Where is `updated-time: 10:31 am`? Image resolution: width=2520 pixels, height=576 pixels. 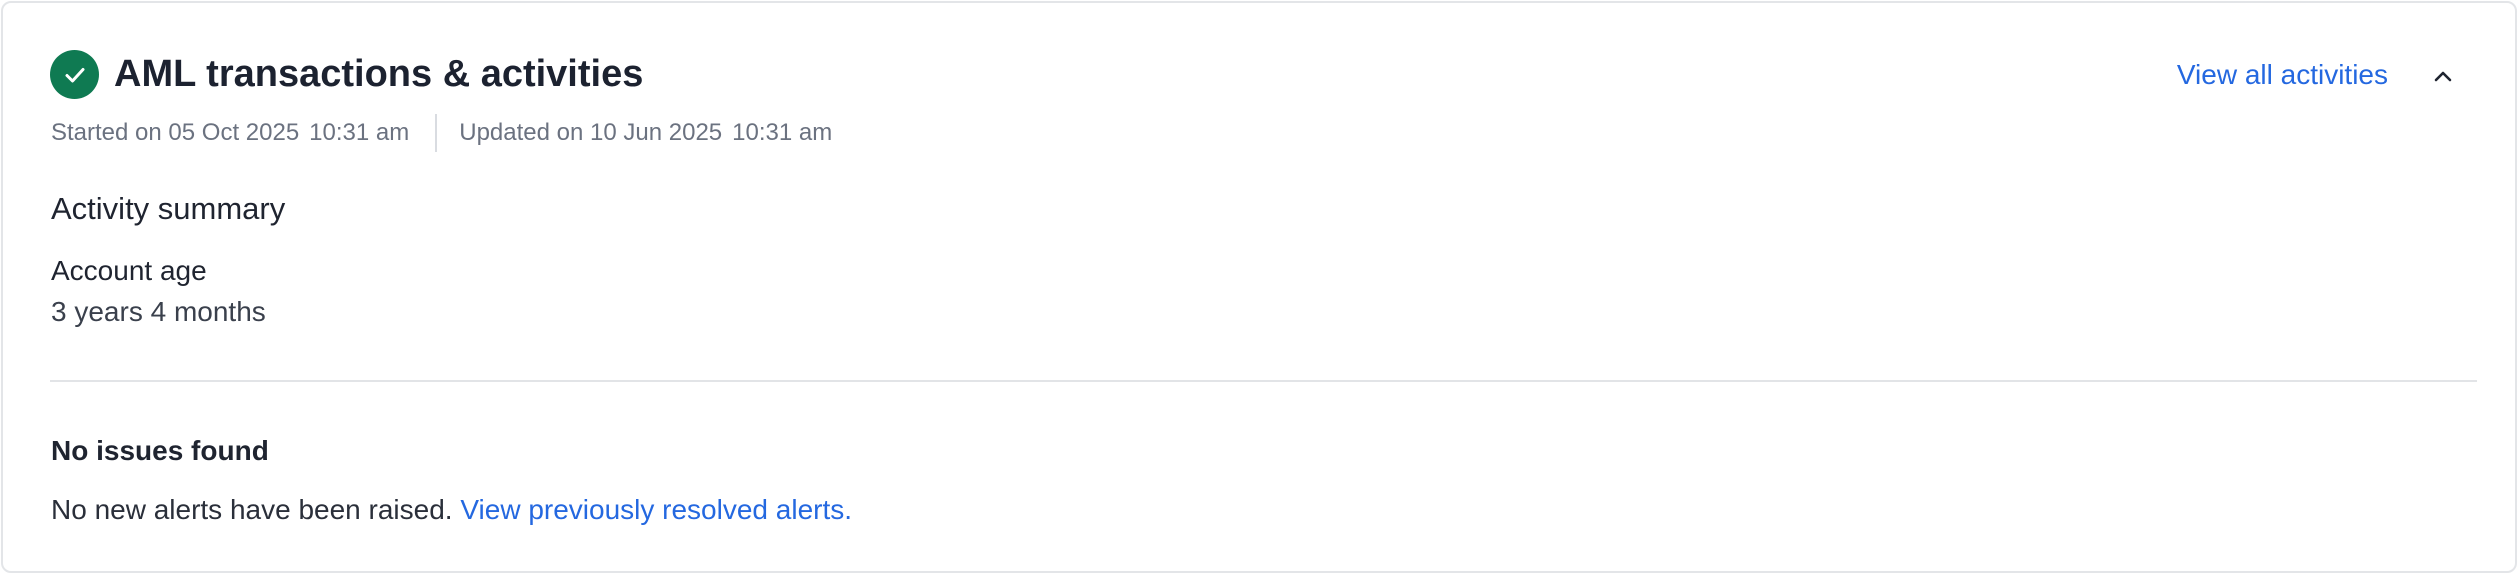
updated-time: 10:31 am is located at coordinates (782, 132).